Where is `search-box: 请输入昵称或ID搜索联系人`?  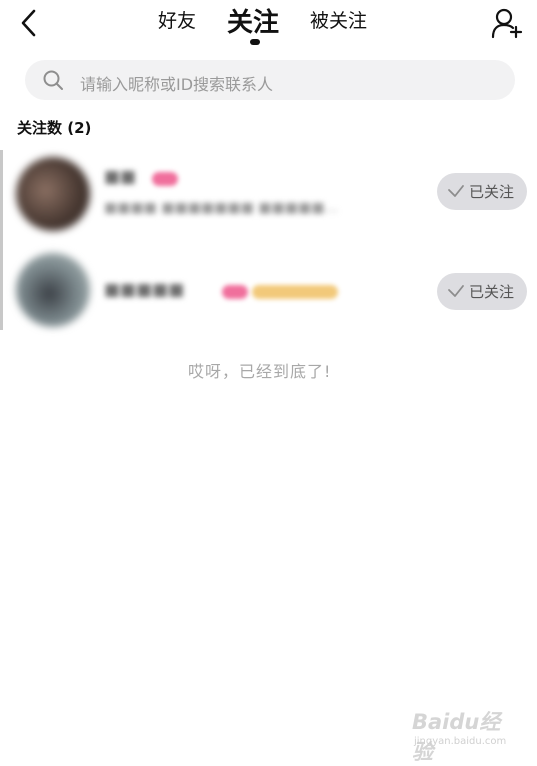 search-box: 请输入昵称或ID搜索联系人 is located at coordinates (270, 80).